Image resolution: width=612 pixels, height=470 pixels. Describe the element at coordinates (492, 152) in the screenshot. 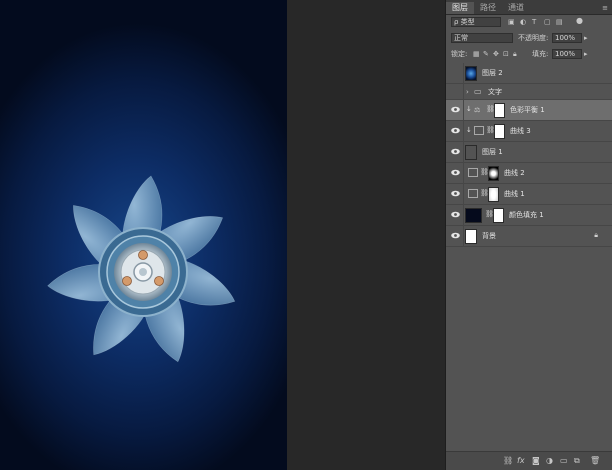

I see `layer-name: 图层 1` at that location.